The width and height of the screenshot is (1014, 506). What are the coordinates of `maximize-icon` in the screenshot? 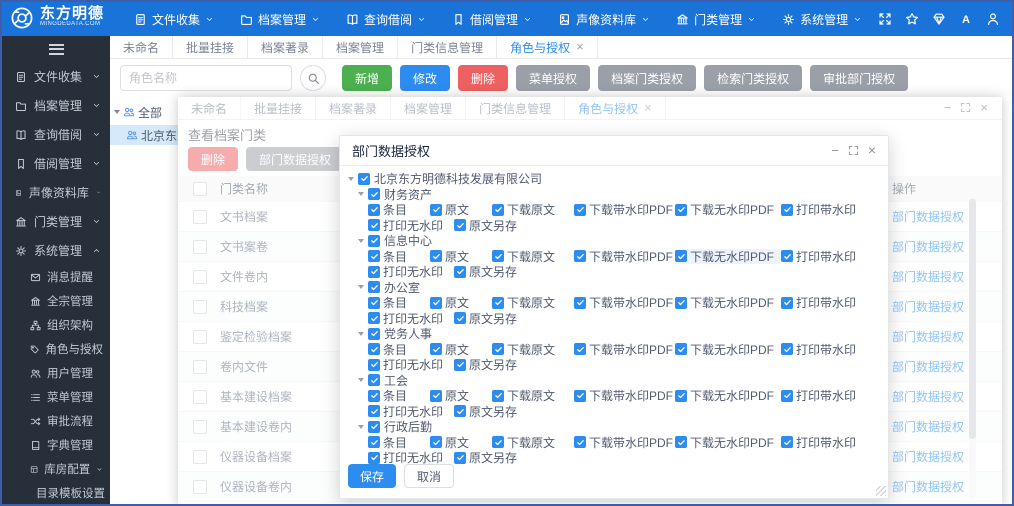 It's located at (853, 150).